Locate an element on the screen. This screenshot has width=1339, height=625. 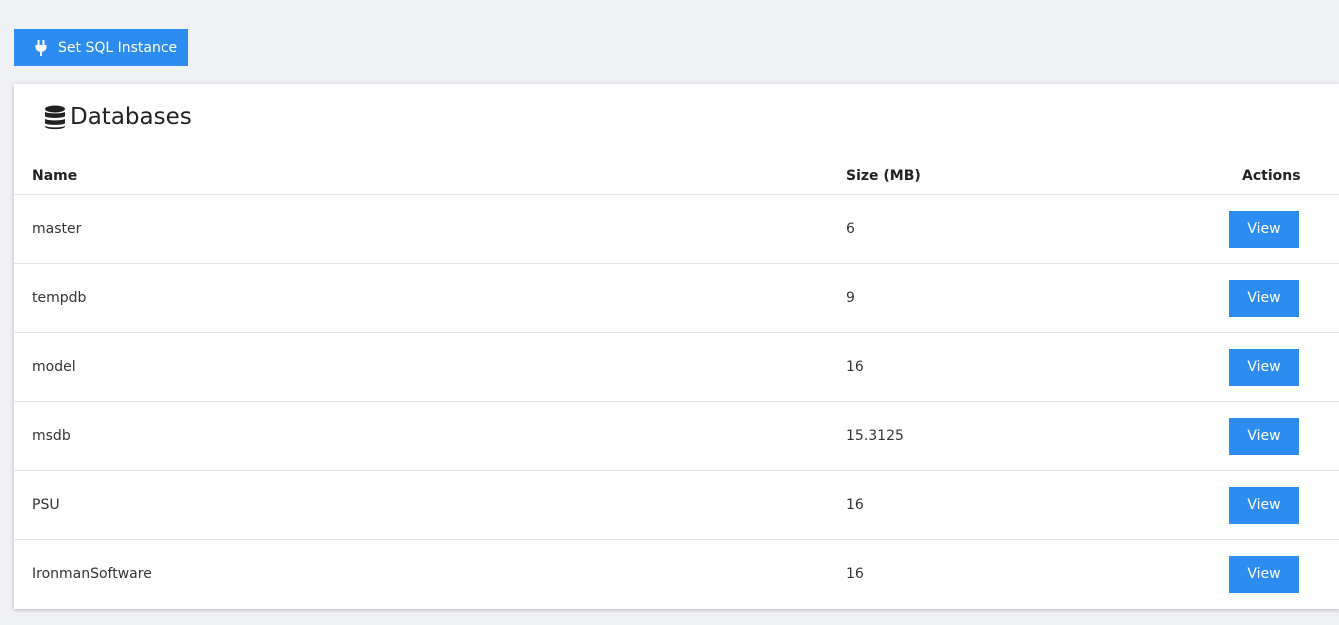
table-row: IronmanSoftware 16 View is located at coordinates (676, 574).